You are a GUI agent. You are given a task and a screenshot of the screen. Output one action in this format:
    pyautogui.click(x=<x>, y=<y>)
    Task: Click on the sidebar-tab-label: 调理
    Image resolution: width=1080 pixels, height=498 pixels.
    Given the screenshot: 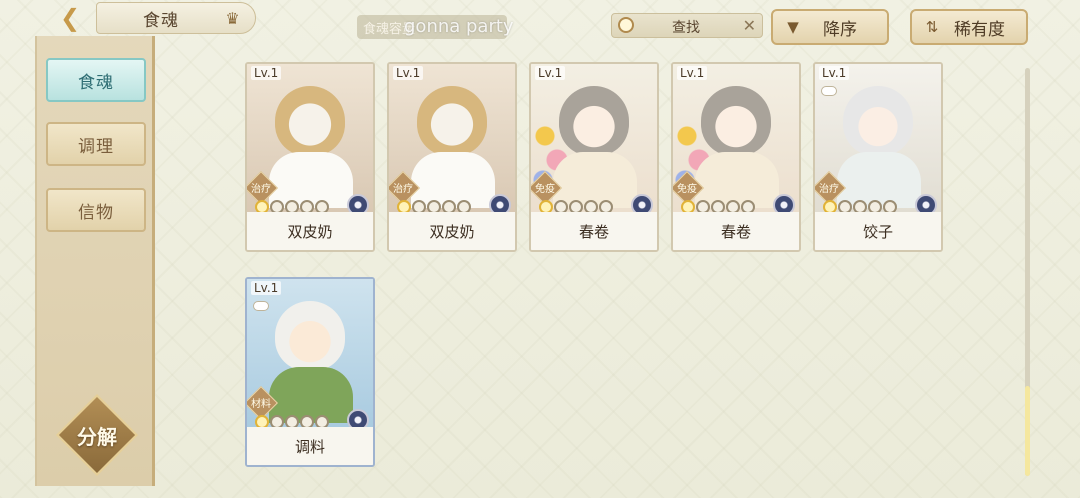 What is the action you would take?
    pyautogui.click(x=96, y=146)
    